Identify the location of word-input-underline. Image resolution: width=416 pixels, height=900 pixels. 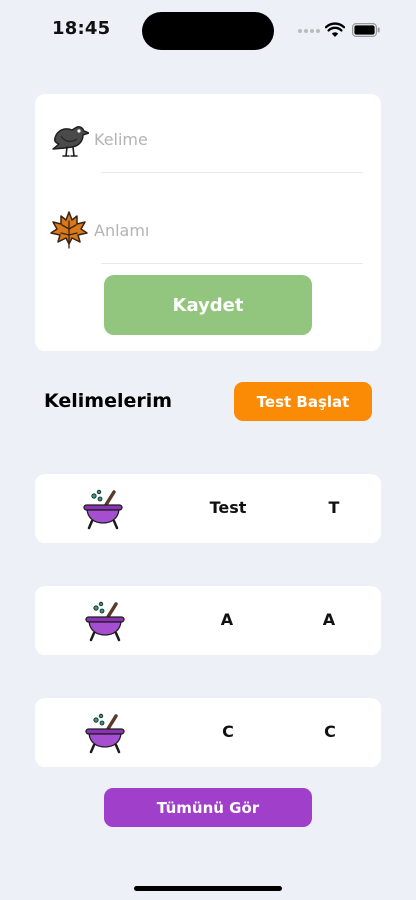
(232, 172).